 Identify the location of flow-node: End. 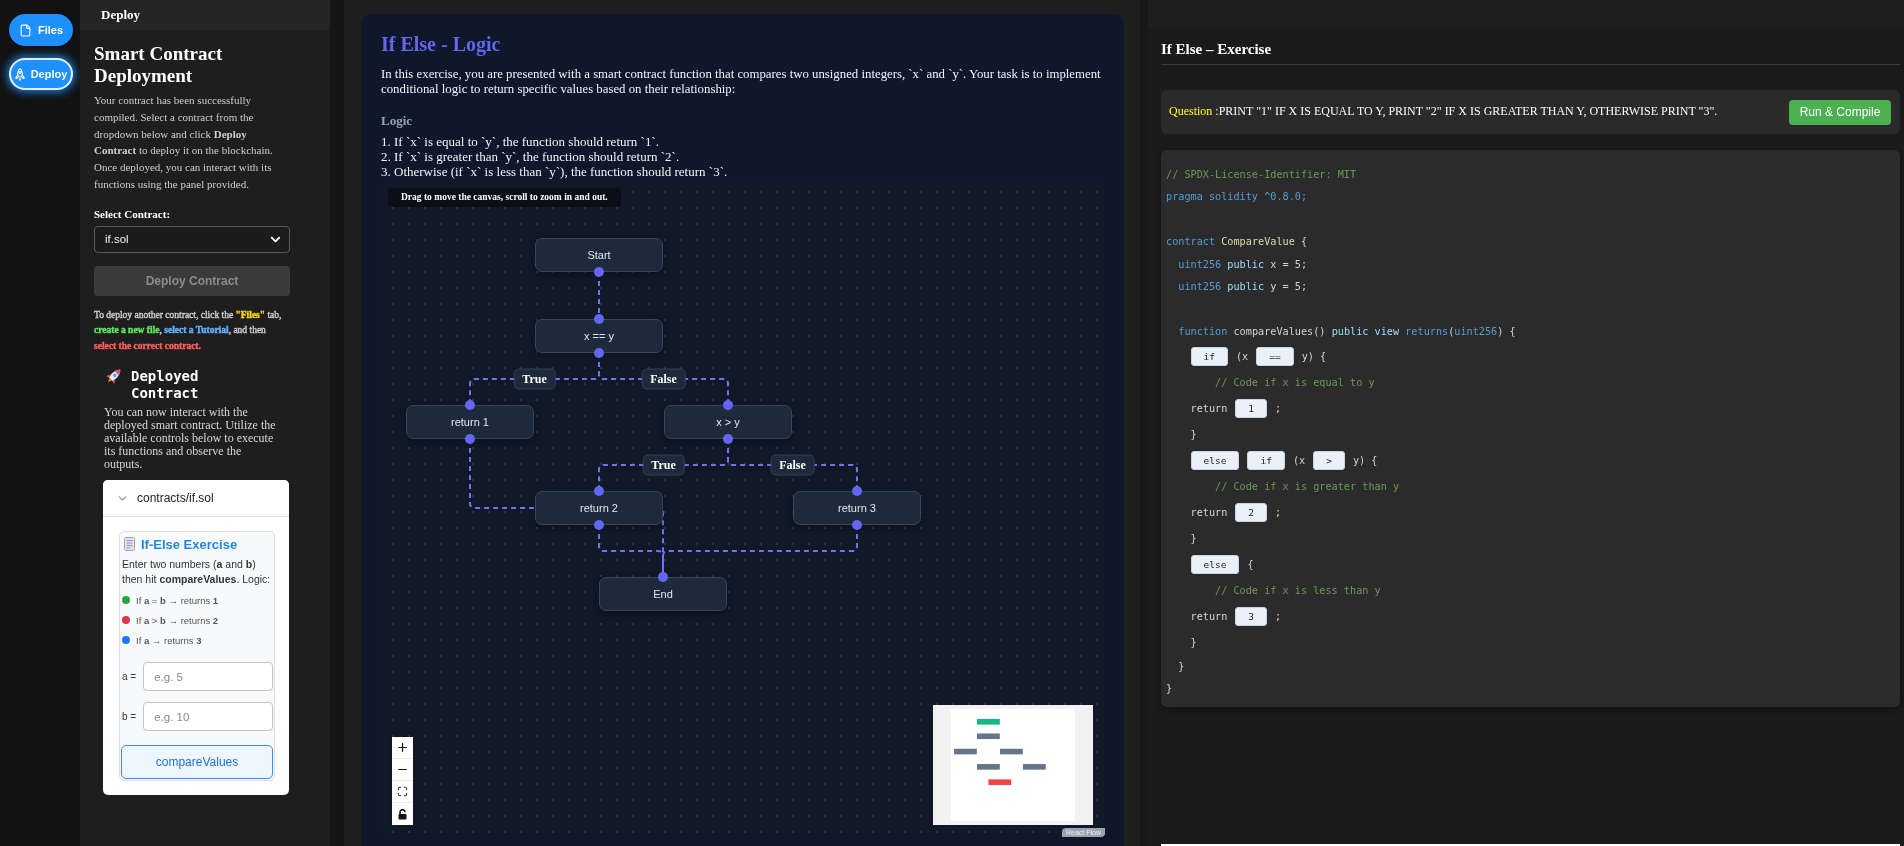
(663, 594).